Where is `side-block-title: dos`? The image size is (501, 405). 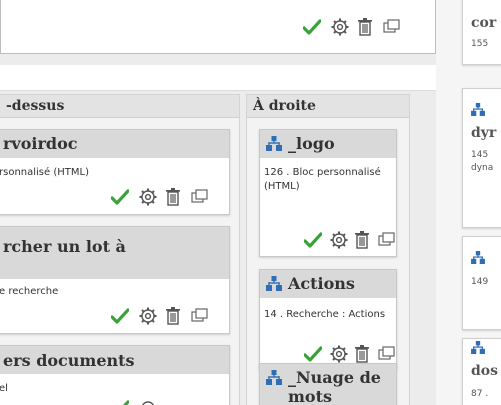 side-block-title: dos is located at coordinates (485, 371).